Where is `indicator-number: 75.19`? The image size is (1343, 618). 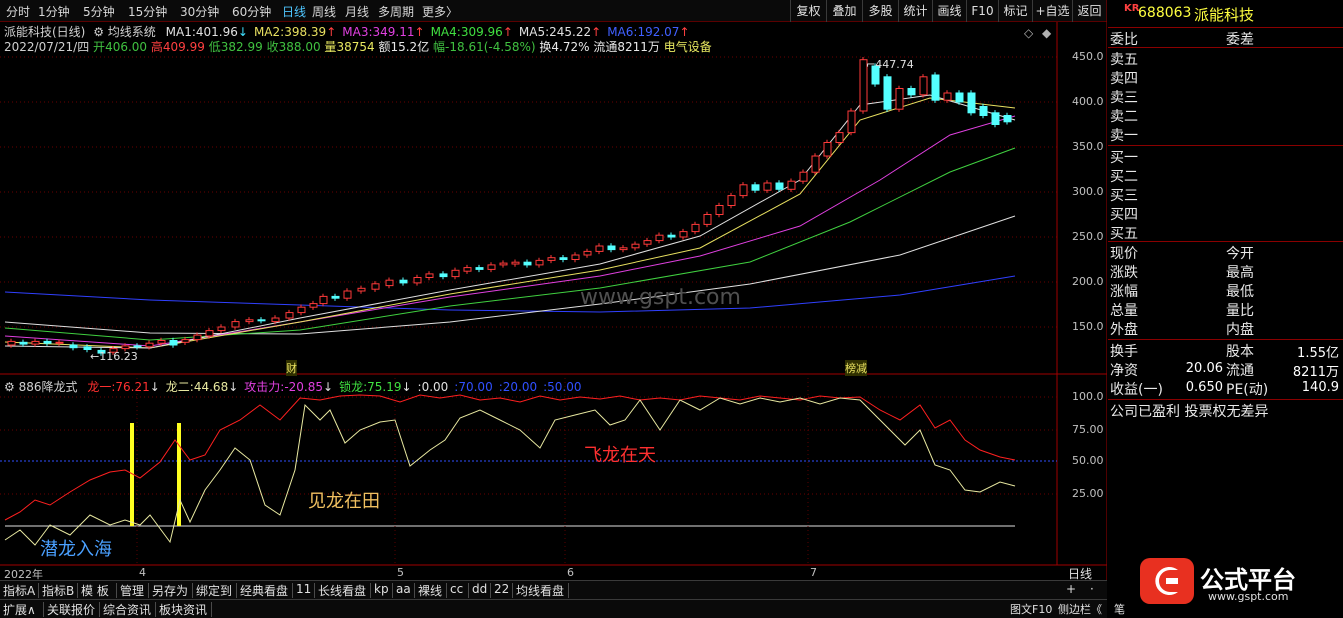
indicator-number: 75.19 is located at coordinates (384, 387).